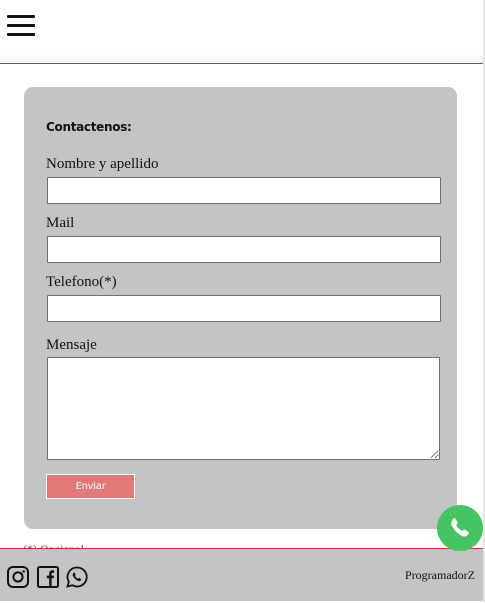 The height and width of the screenshot is (603, 485). I want to click on message-label: Mensaje, so click(71, 345).